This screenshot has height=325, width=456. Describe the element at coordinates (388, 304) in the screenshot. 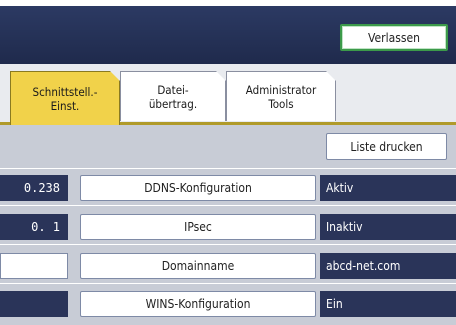

I see `row-value: Ein` at that location.